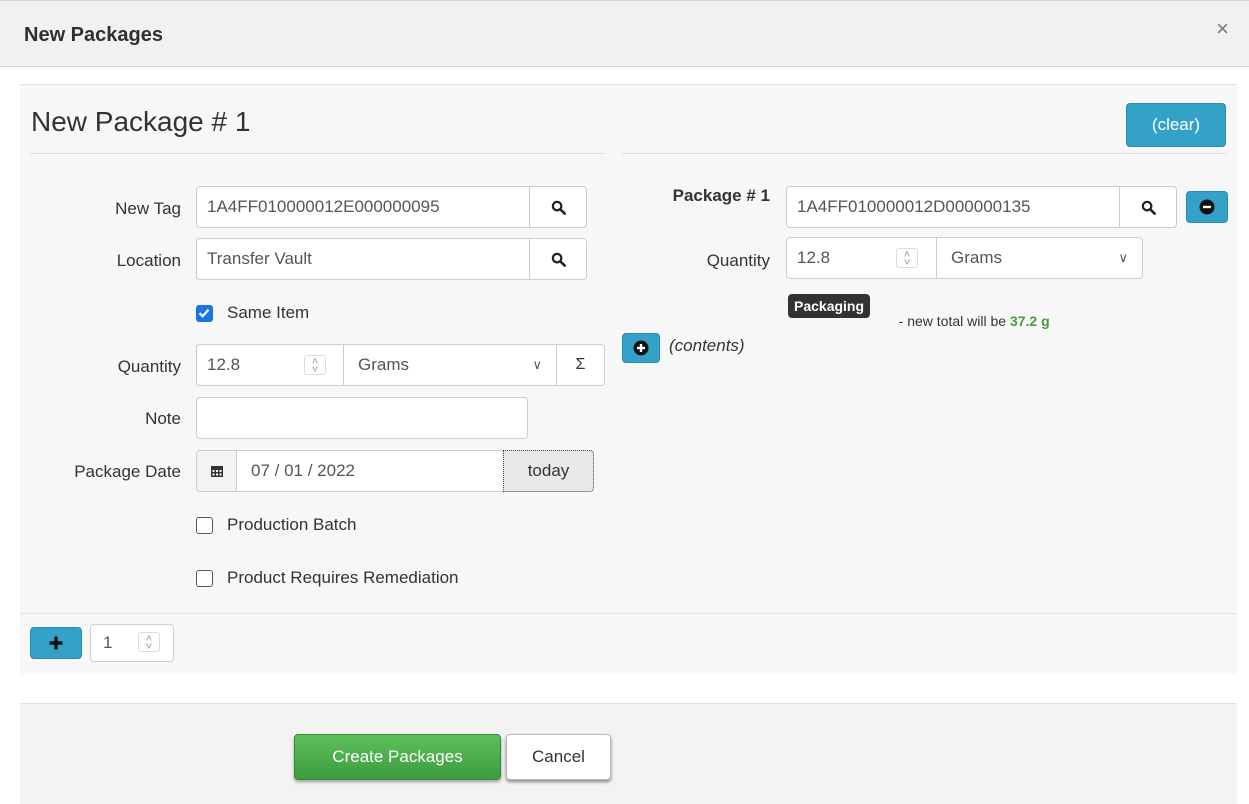 The width and height of the screenshot is (1249, 804). I want to click on sum-button: Σ, so click(580, 365).